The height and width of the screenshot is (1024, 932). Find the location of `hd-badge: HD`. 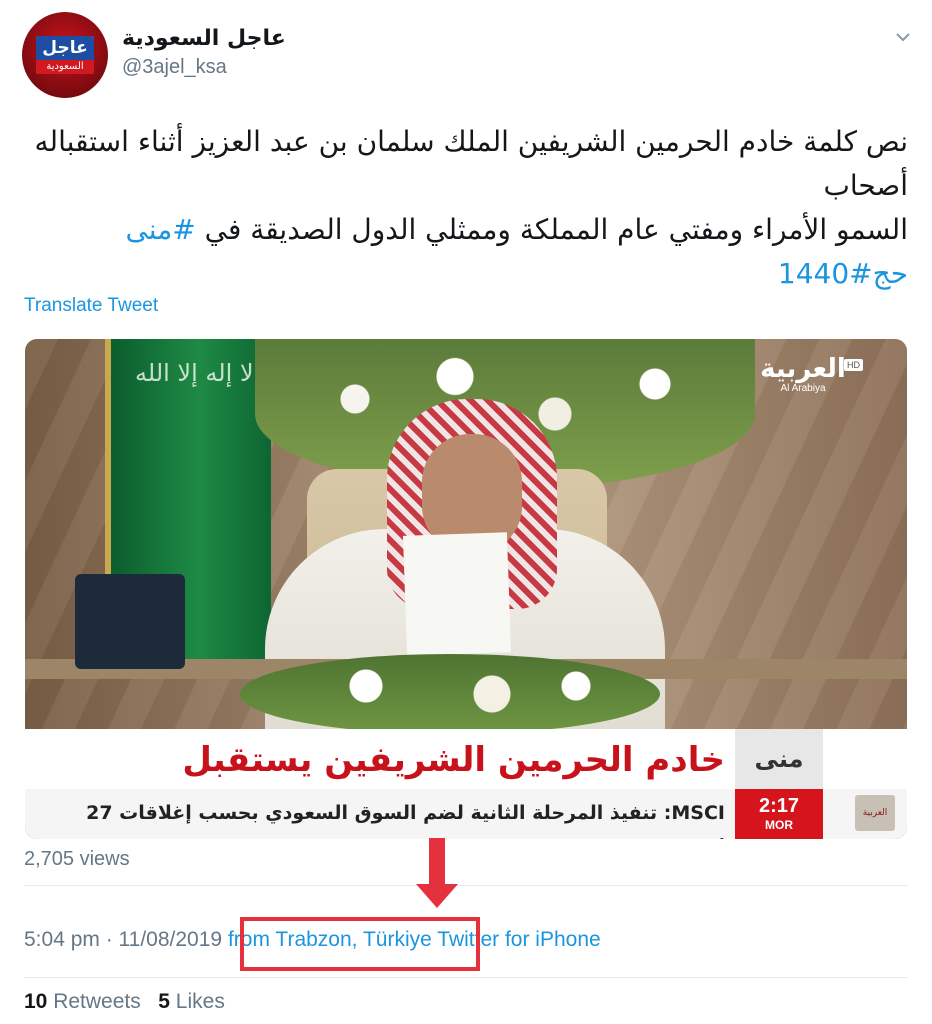

hd-badge: HD is located at coordinates (853, 365).